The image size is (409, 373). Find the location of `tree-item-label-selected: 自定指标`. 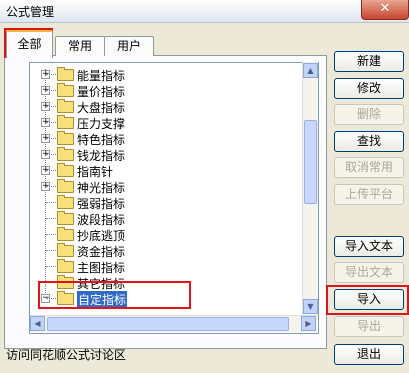

tree-item-label-selected: 自定指标 is located at coordinates (102, 299).